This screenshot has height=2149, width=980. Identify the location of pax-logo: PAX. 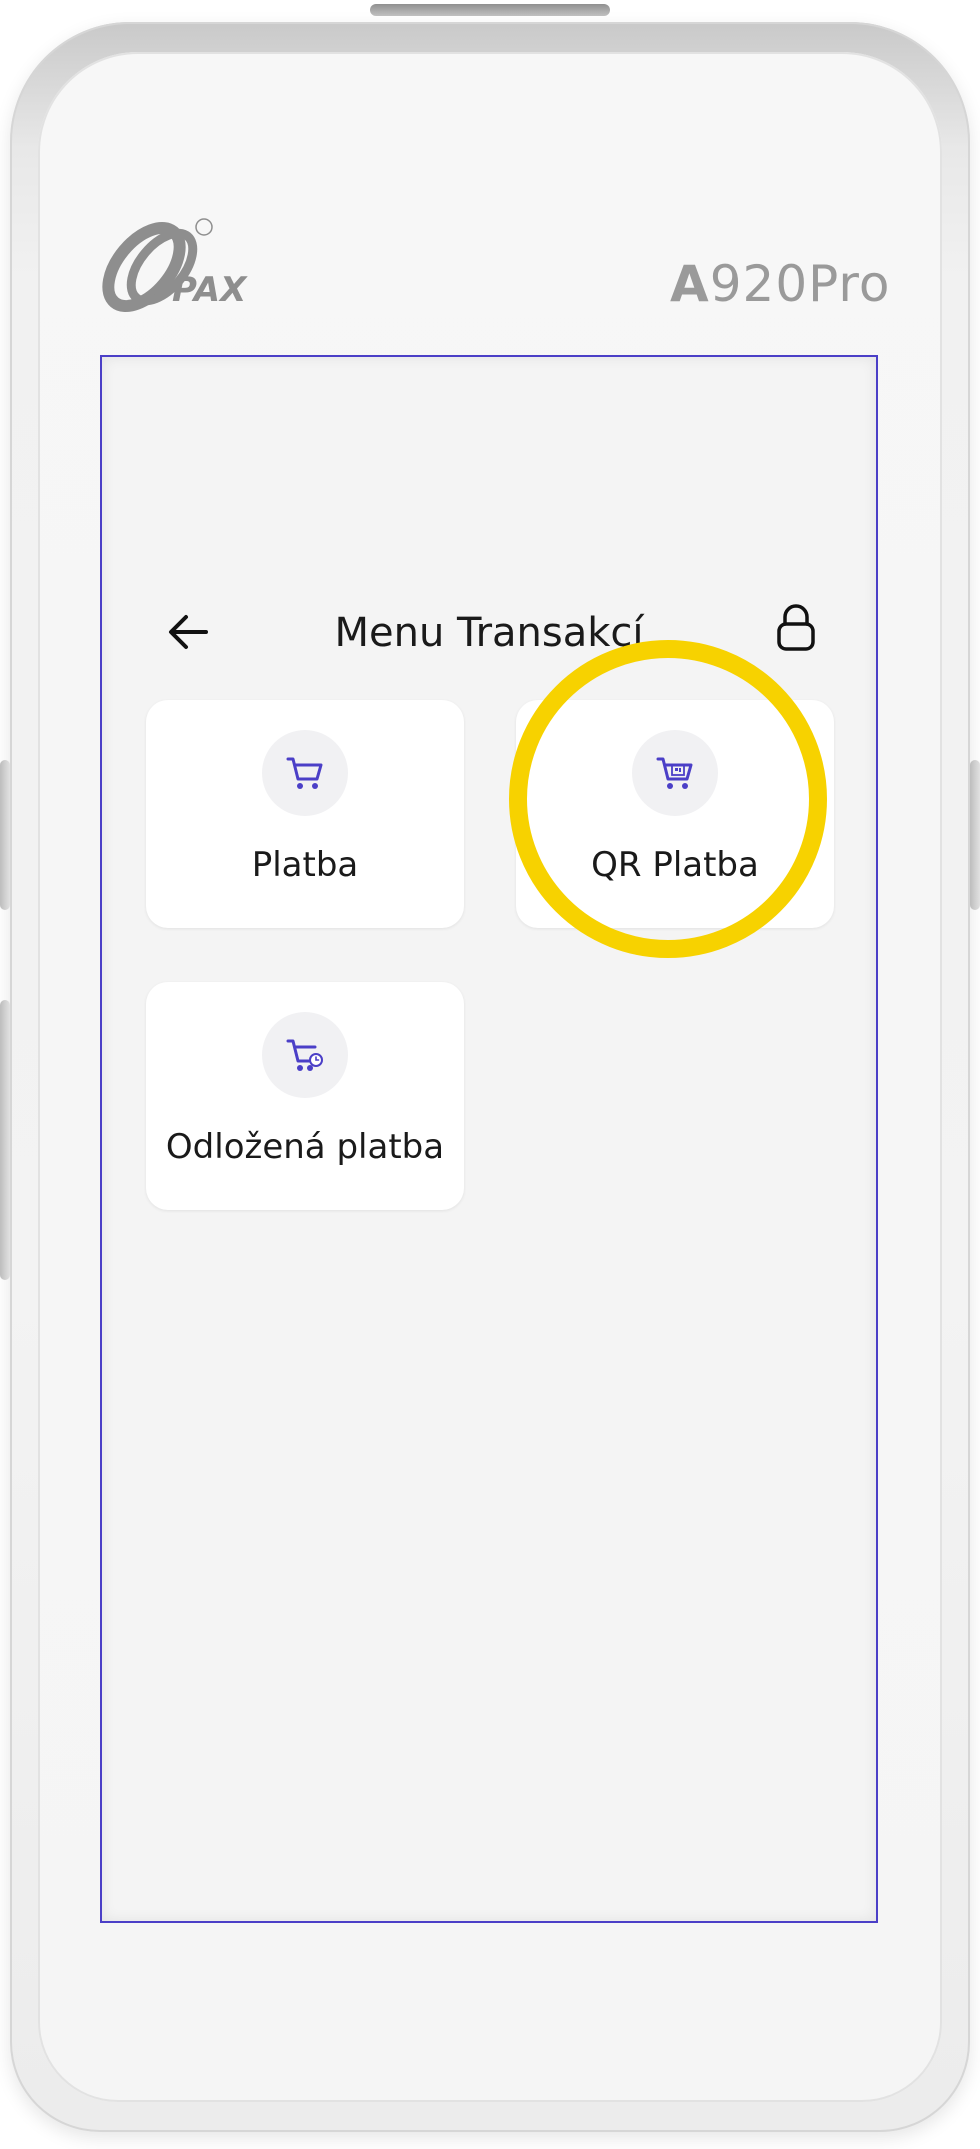
(175, 265).